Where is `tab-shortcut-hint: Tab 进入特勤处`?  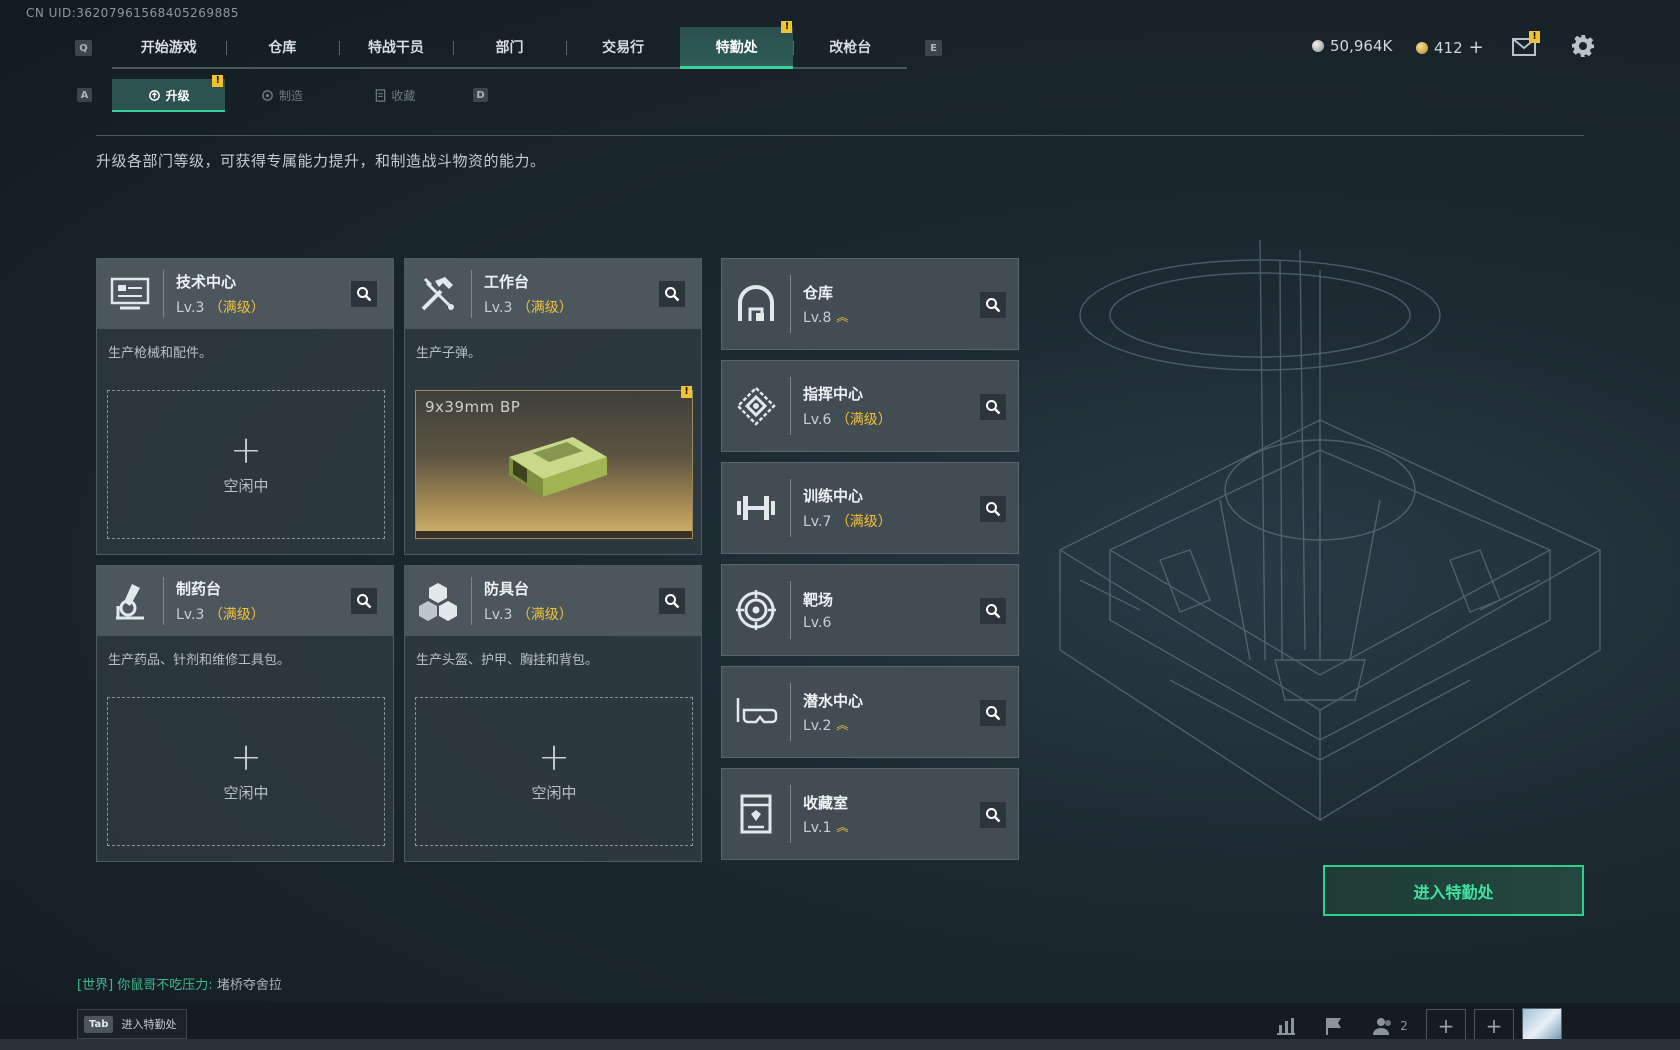
tab-shortcut-hint: Tab 进入特勤处 is located at coordinates (132, 1024).